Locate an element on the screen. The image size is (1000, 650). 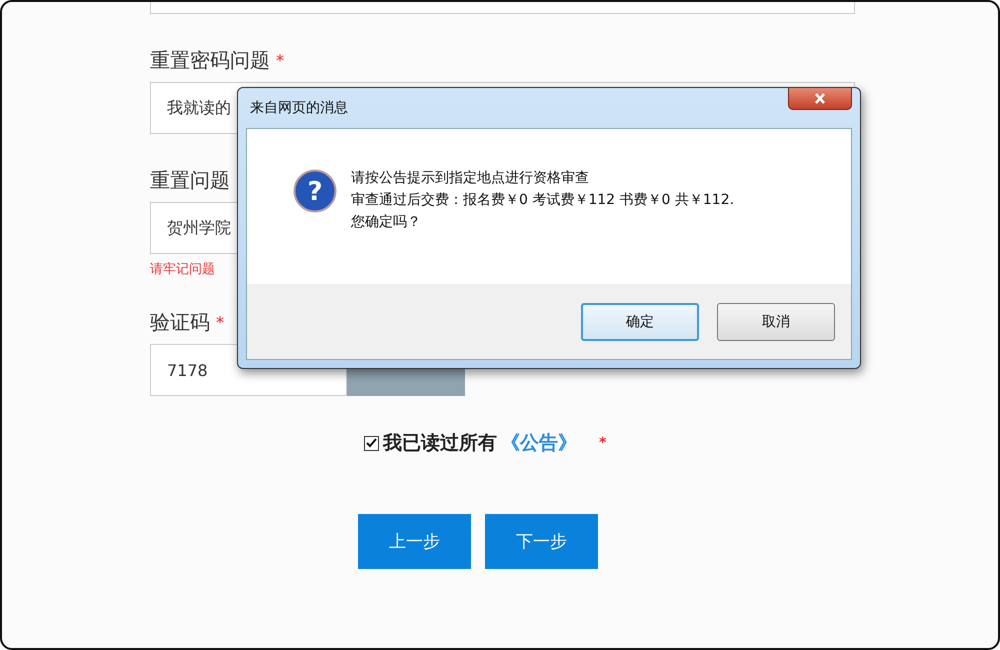
dialog-title: 来自网页的消息 is located at coordinates (299, 108).